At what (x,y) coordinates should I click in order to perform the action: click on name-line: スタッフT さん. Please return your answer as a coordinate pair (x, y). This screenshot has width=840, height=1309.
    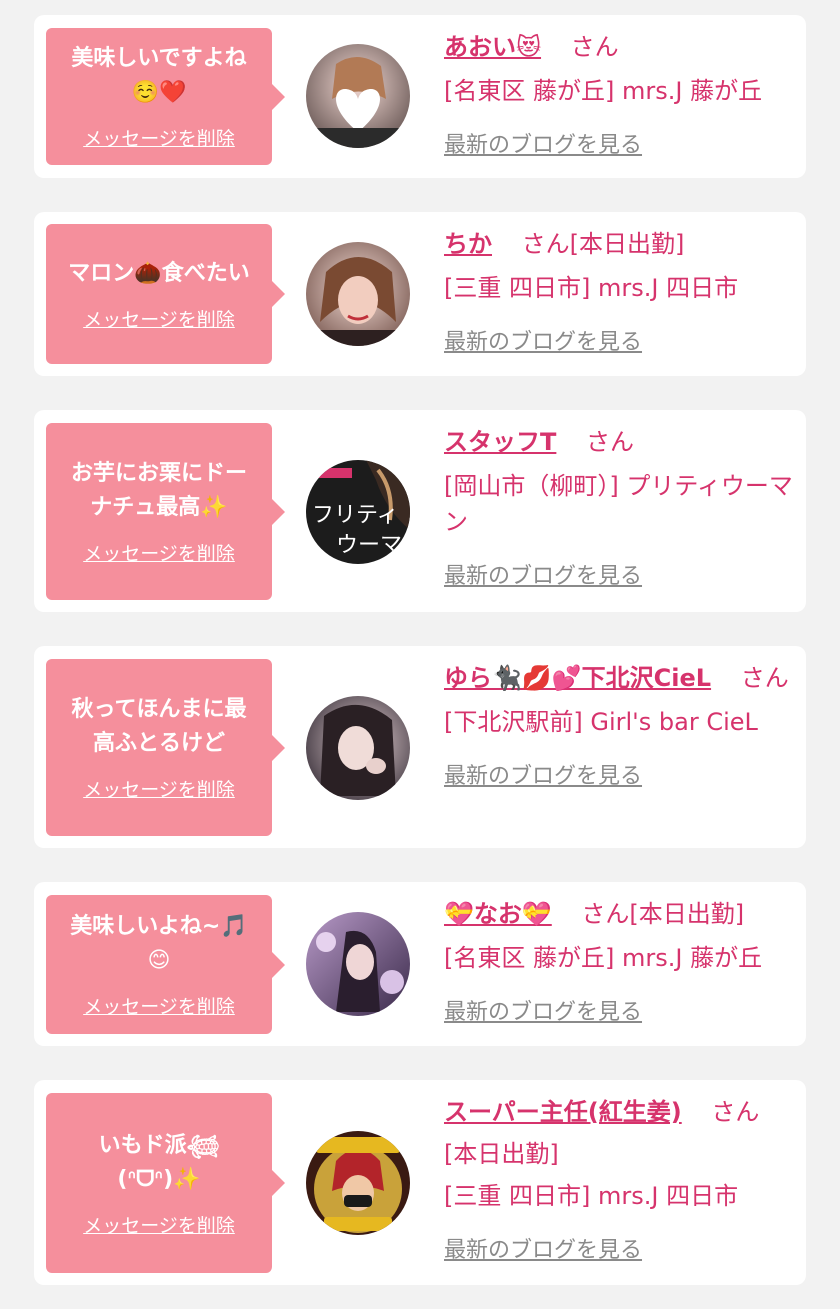
    Looking at the image, I should click on (620, 442).